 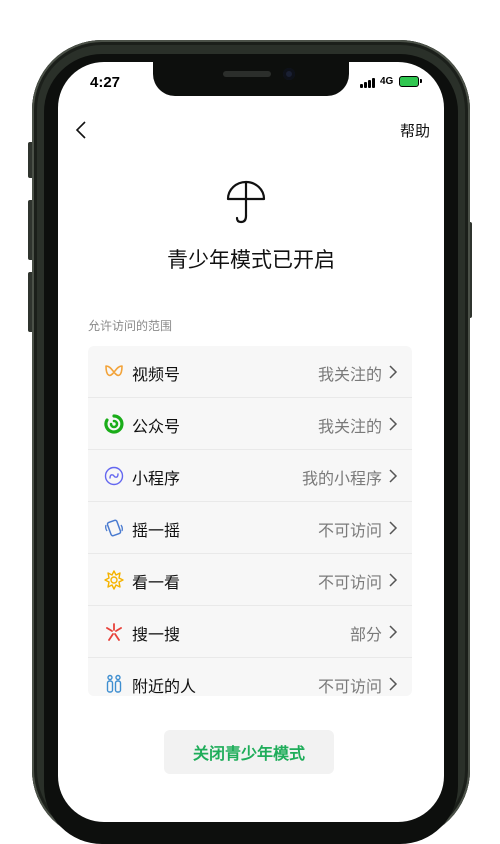 What do you see at coordinates (114, 632) in the screenshot?
I see `search-icon` at bounding box center [114, 632].